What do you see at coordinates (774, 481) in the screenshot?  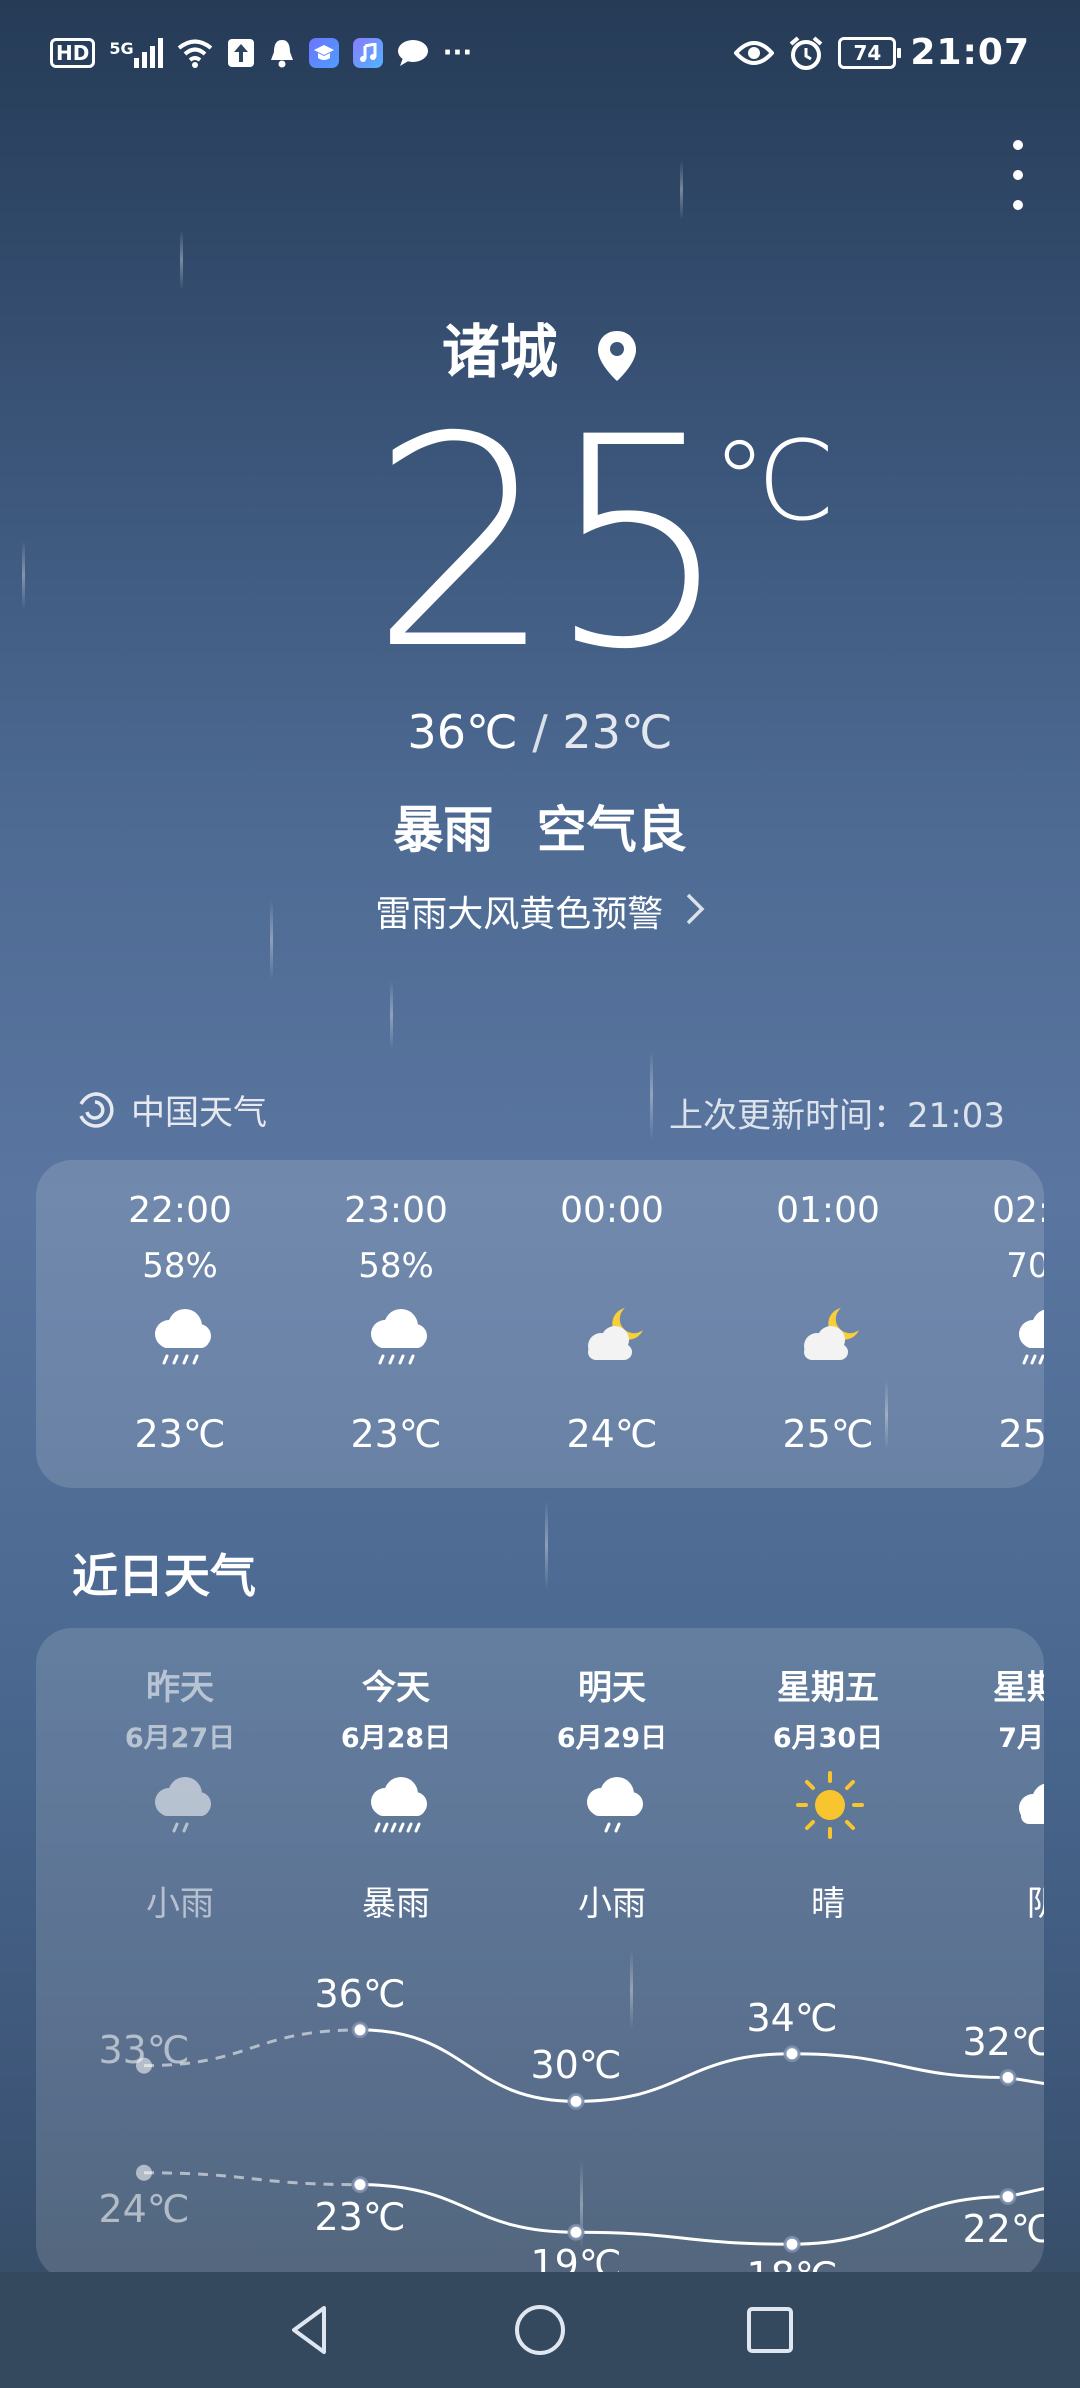 I see `temperature-unit: ℃` at bounding box center [774, 481].